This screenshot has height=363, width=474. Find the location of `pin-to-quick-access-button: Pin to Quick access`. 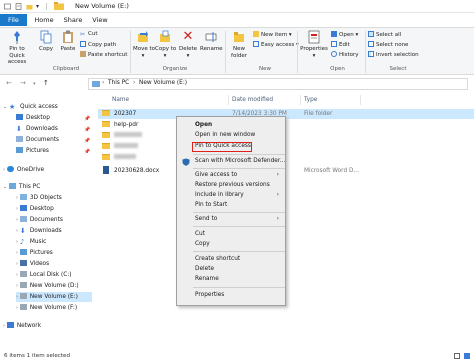

pin-to-quick-access-button: Pin to Quick access is located at coordinates (17, 48).